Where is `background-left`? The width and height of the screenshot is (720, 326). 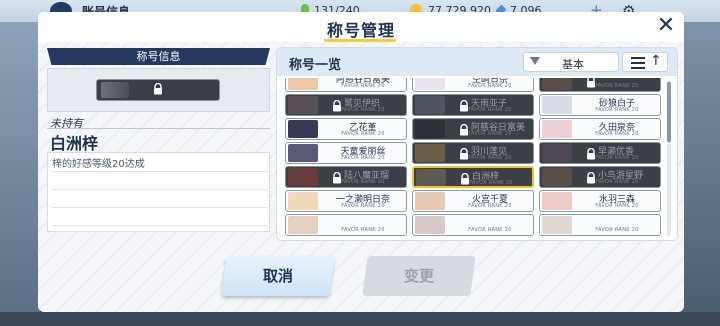
background-left is located at coordinates (20, 174).